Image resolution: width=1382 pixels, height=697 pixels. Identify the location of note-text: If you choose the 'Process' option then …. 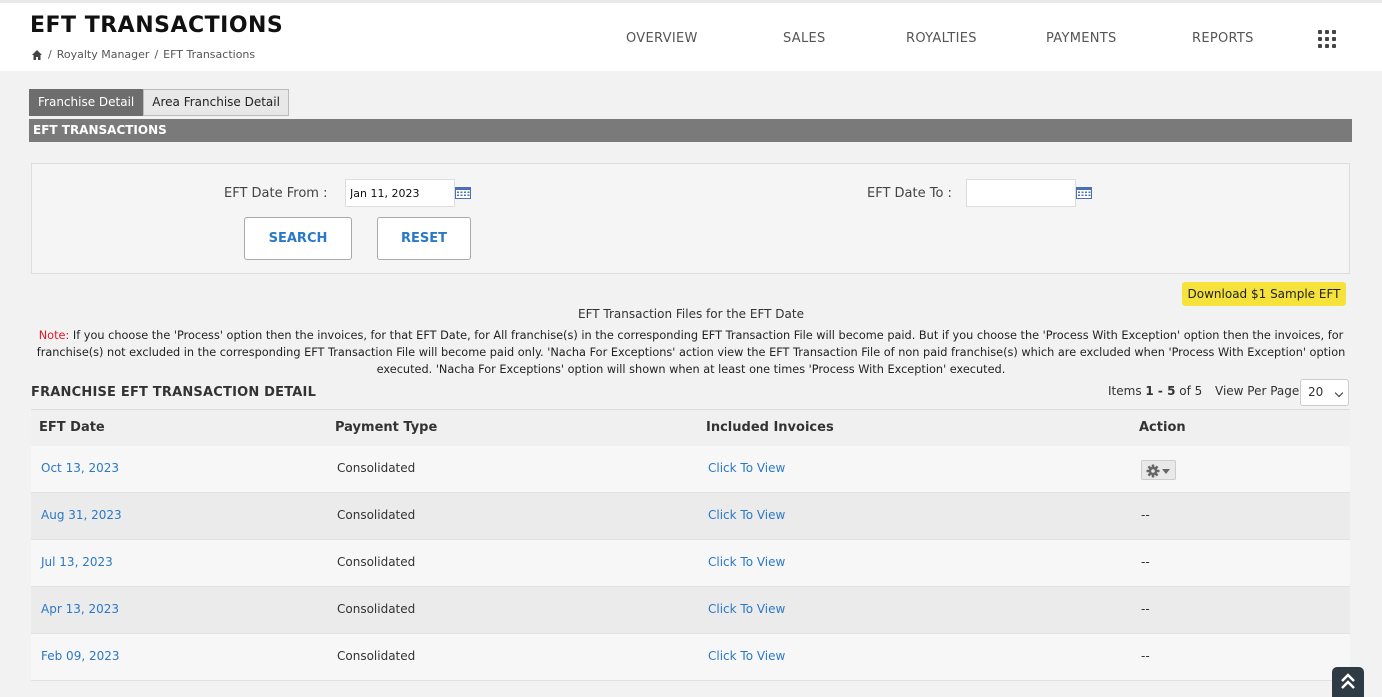
(691, 352).